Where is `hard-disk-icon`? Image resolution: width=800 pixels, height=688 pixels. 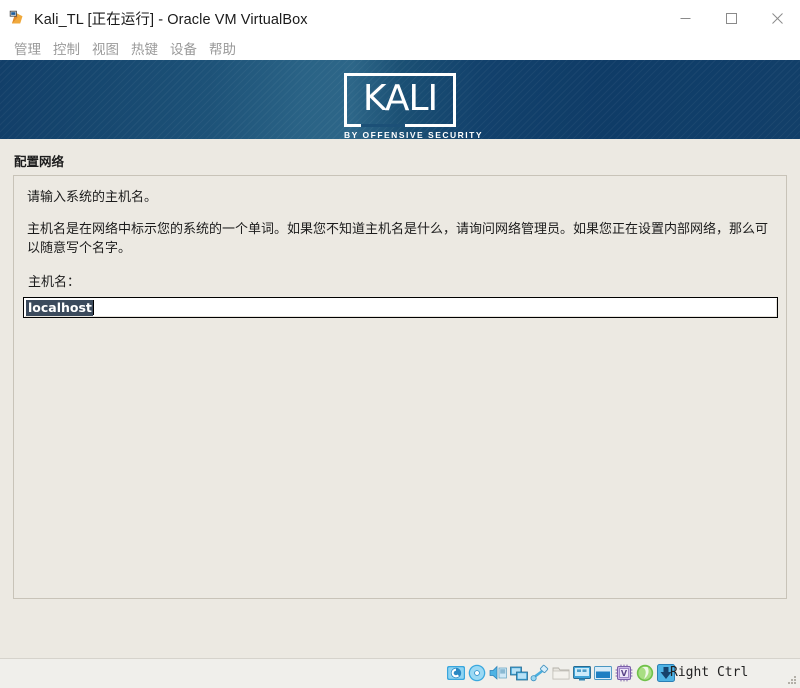
hard-disk-icon is located at coordinates (456, 673).